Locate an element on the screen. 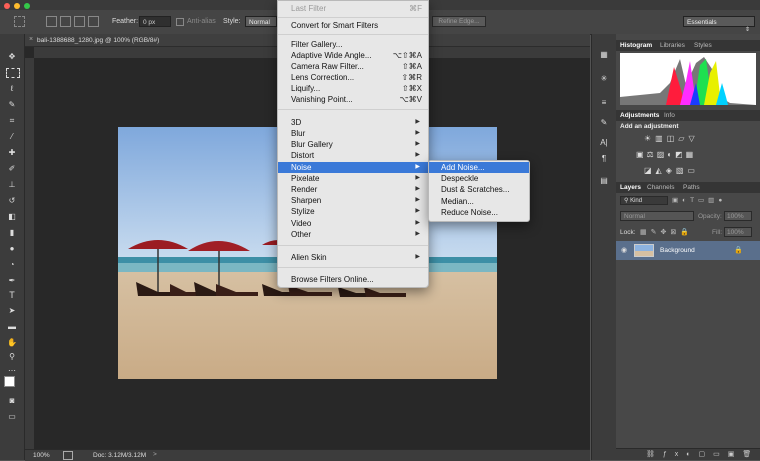 The image size is (760, 461). brush-tool-icon: ✐ is located at coordinates (12, 169).